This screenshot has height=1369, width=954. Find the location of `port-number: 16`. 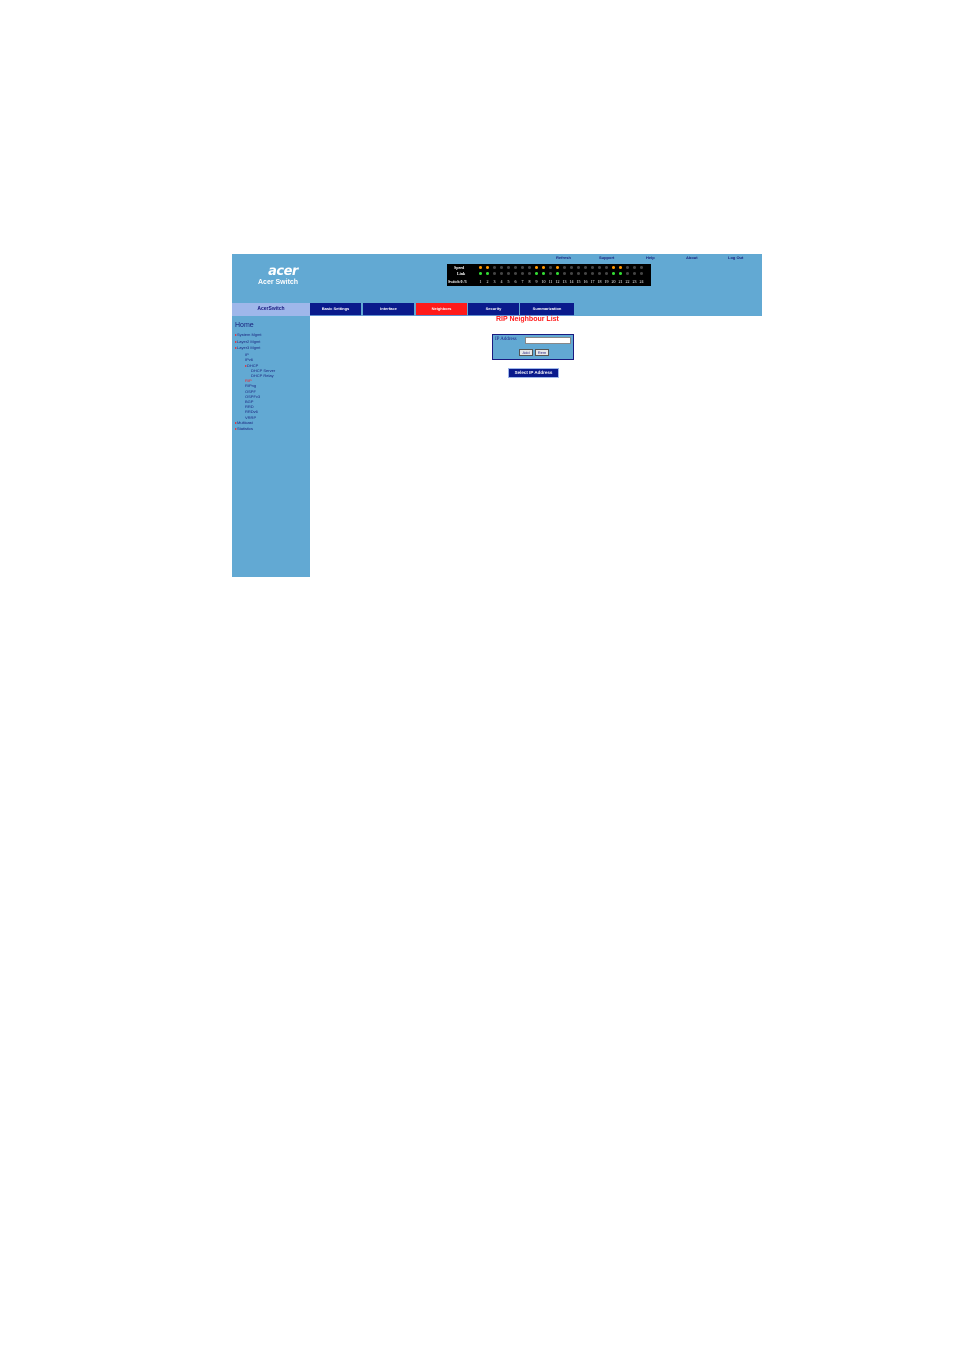

port-number: 16 is located at coordinates (585, 281).